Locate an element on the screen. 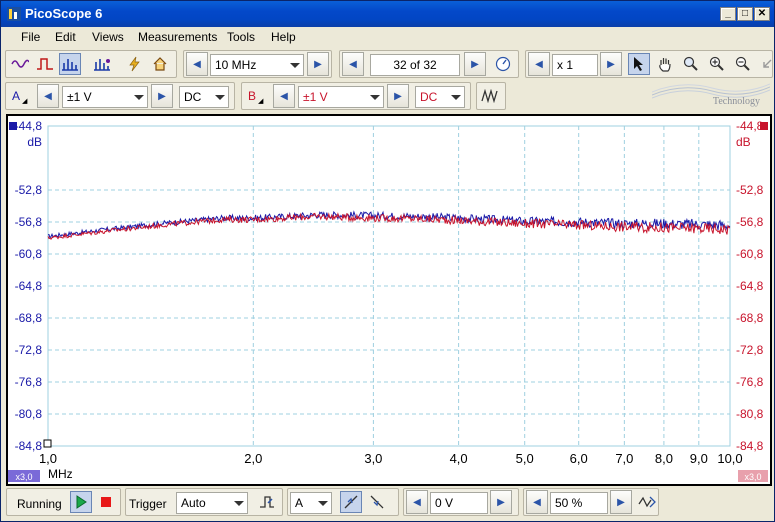  bandwidth-next-button: ▶ is located at coordinates (318, 64).